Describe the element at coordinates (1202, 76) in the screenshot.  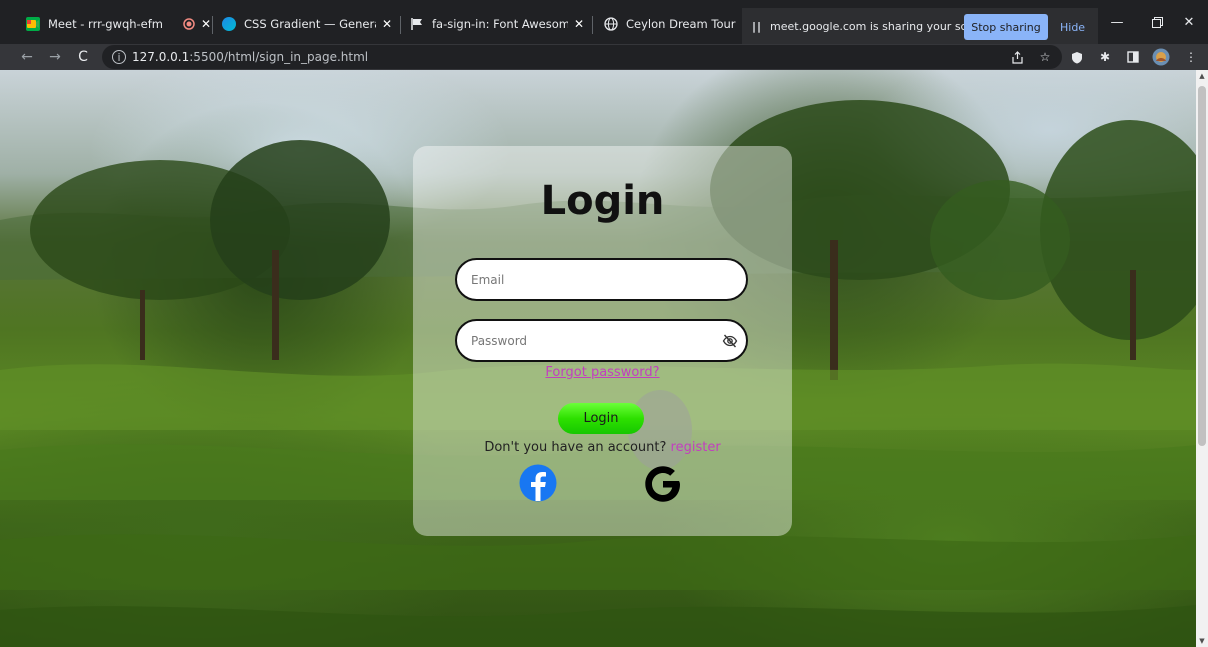
I see `scroll-up-icon: ▲` at that location.